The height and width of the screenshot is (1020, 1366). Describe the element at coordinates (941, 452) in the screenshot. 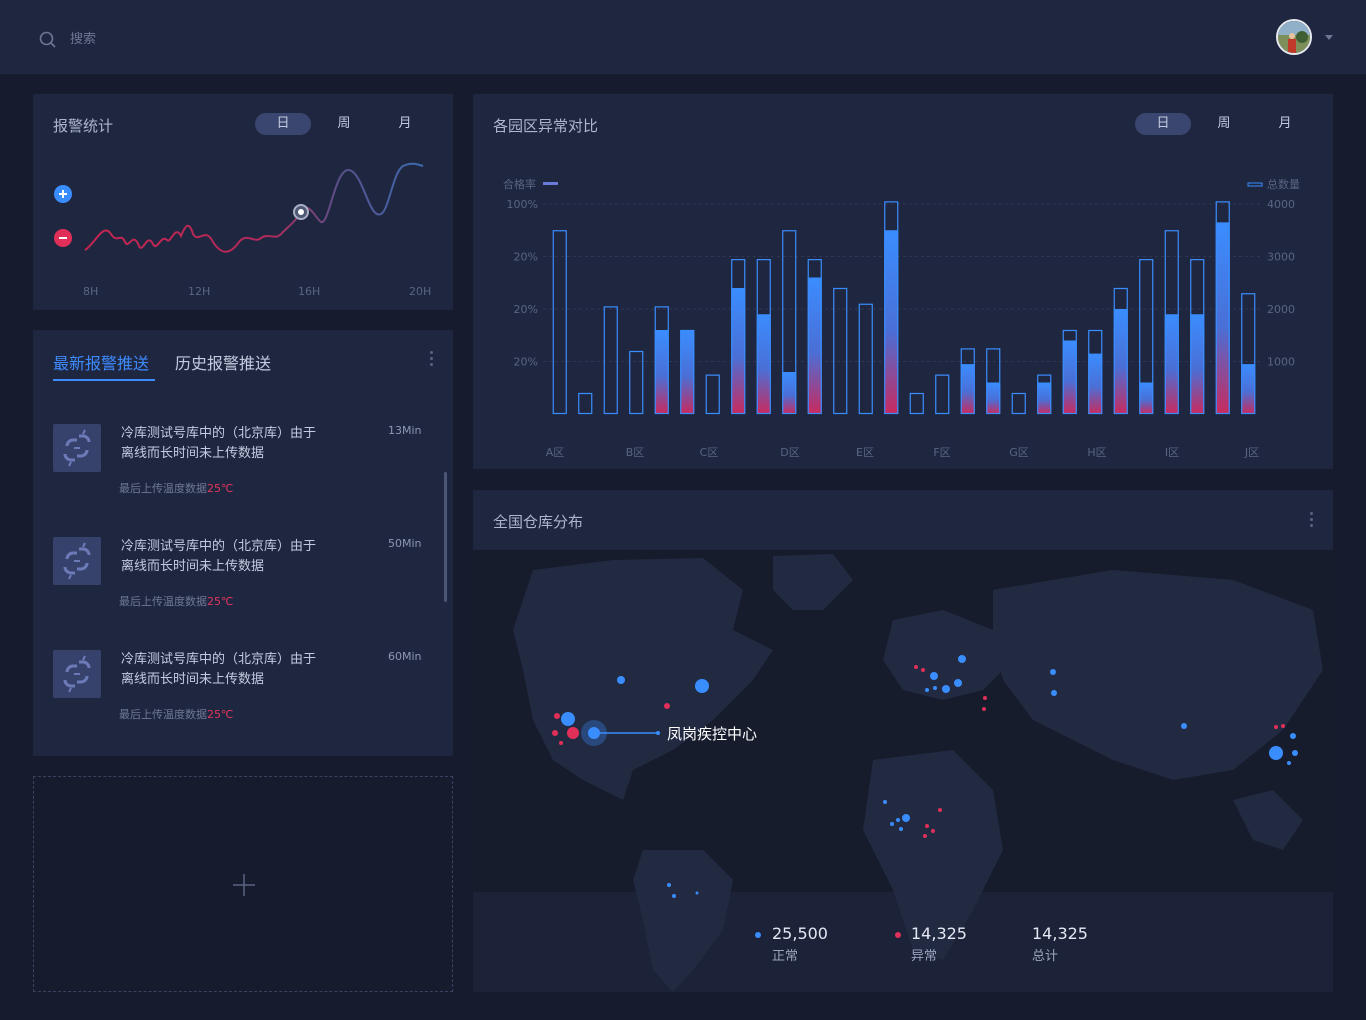

I see `category-label: F区` at that location.